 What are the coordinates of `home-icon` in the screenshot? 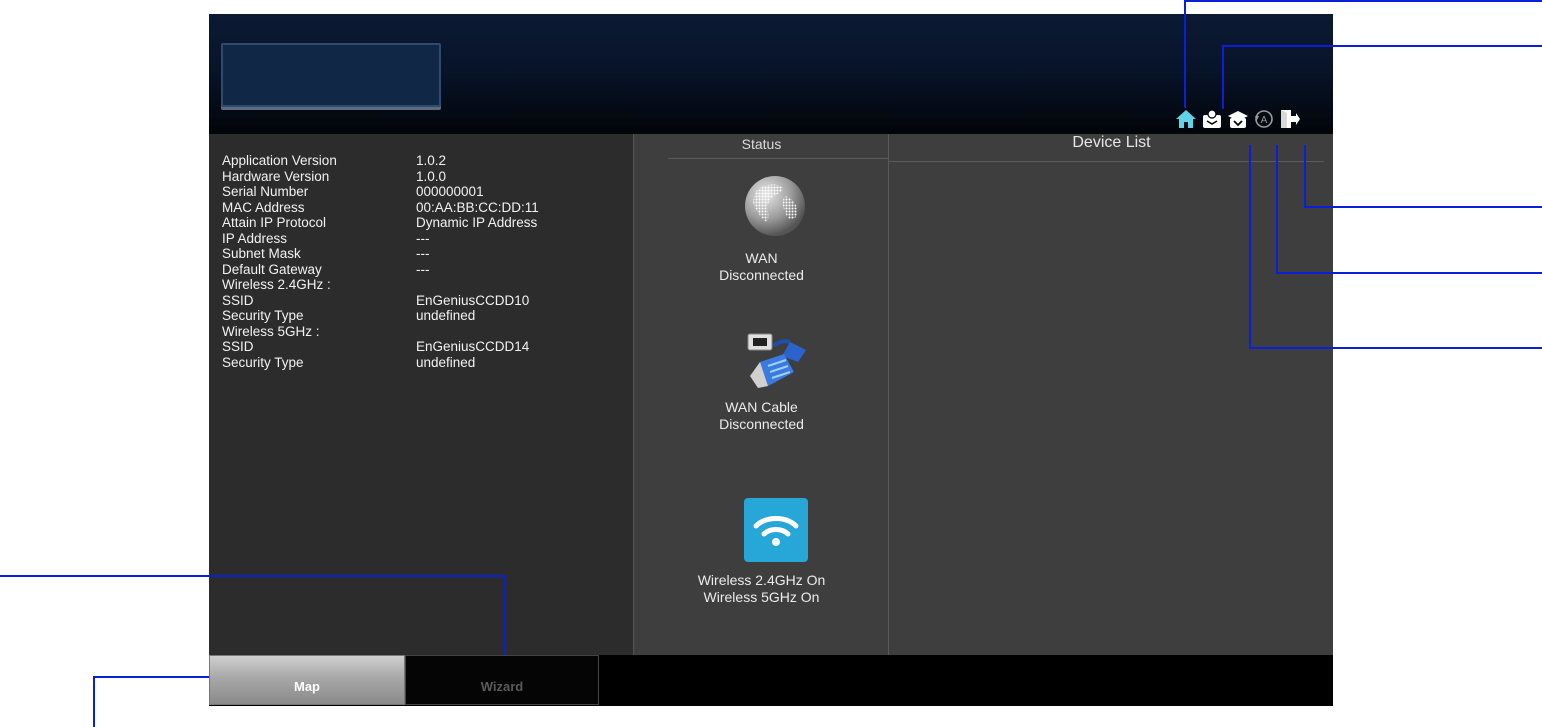 It's located at (1186, 119).